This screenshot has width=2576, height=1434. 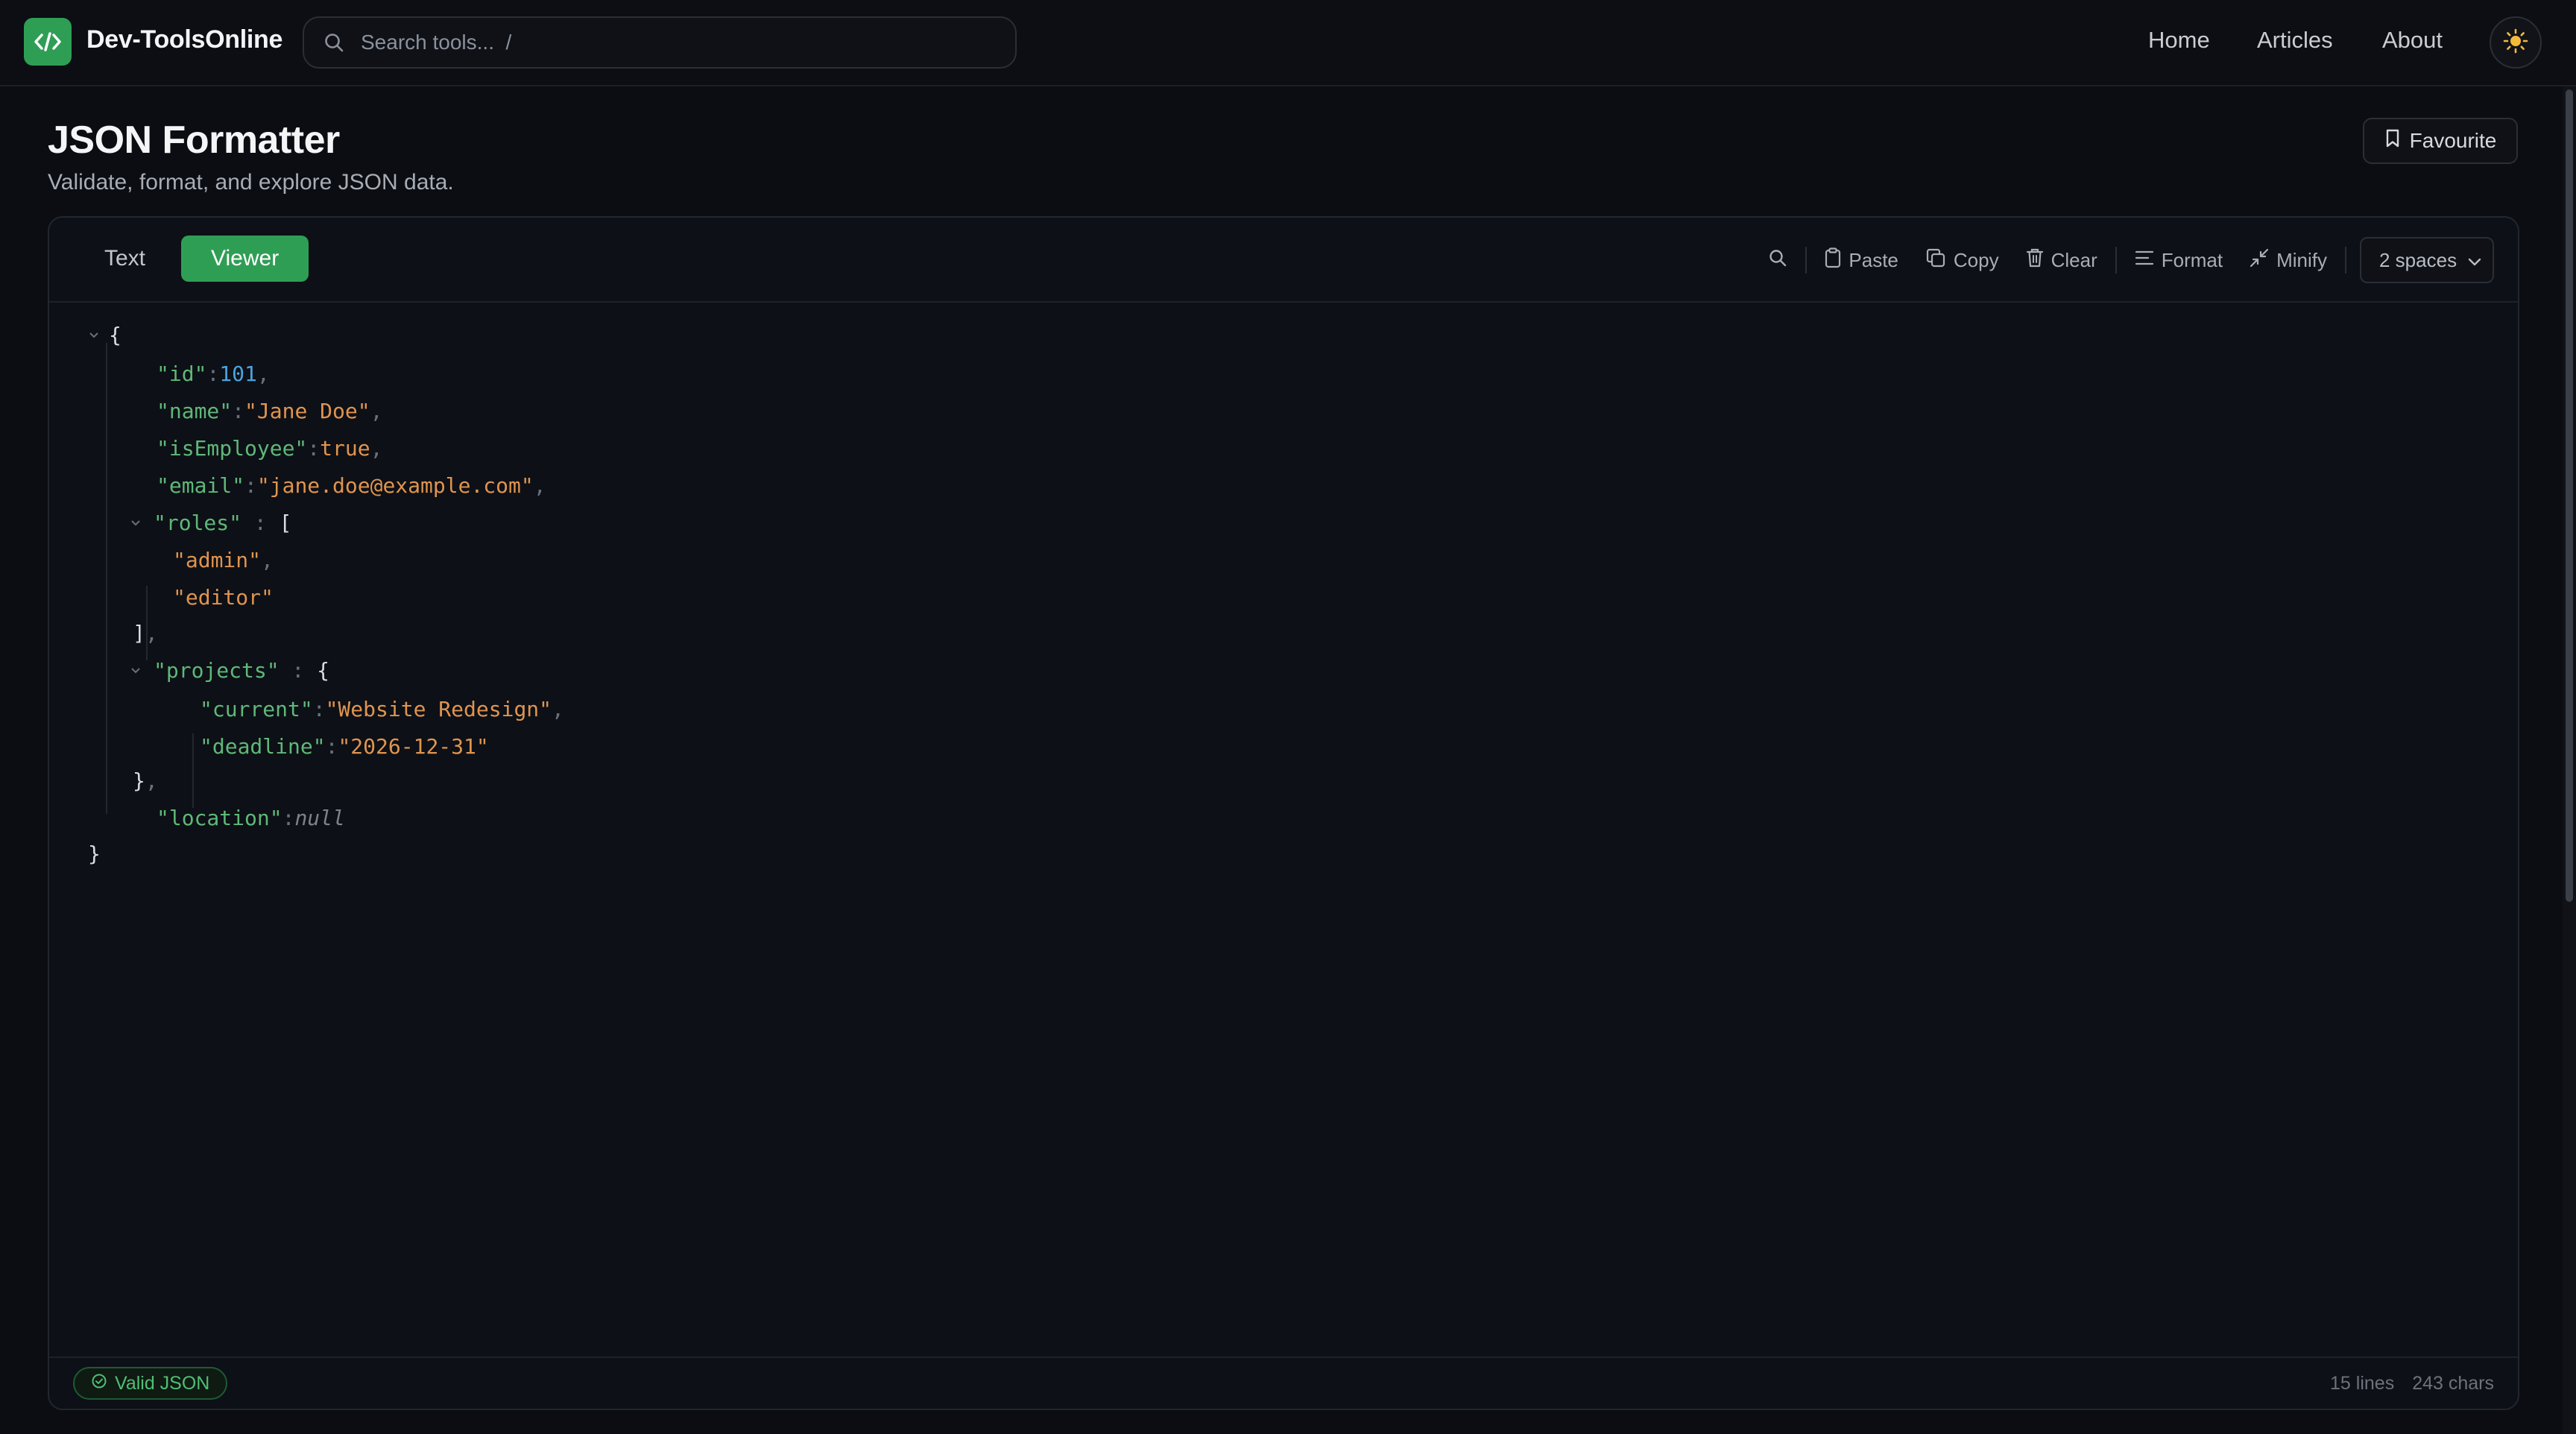 I want to click on clear-button: Clear, so click(x=2061, y=260).